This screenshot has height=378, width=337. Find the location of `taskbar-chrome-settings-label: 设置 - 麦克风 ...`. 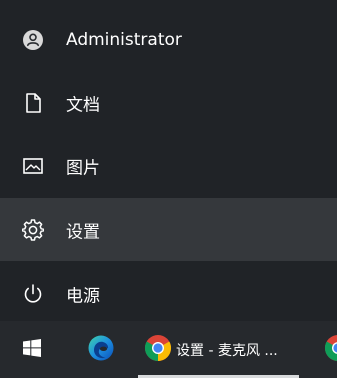

taskbar-chrome-settings-label: 设置 - 麦克风 ... is located at coordinates (227, 350).